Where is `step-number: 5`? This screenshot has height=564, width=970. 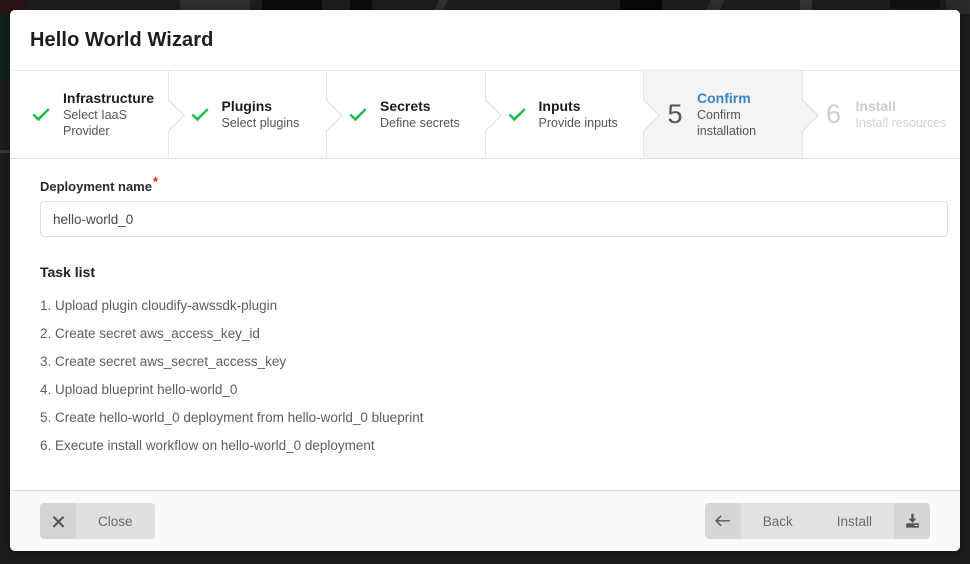 step-number: 5 is located at coordinates (675, 114).